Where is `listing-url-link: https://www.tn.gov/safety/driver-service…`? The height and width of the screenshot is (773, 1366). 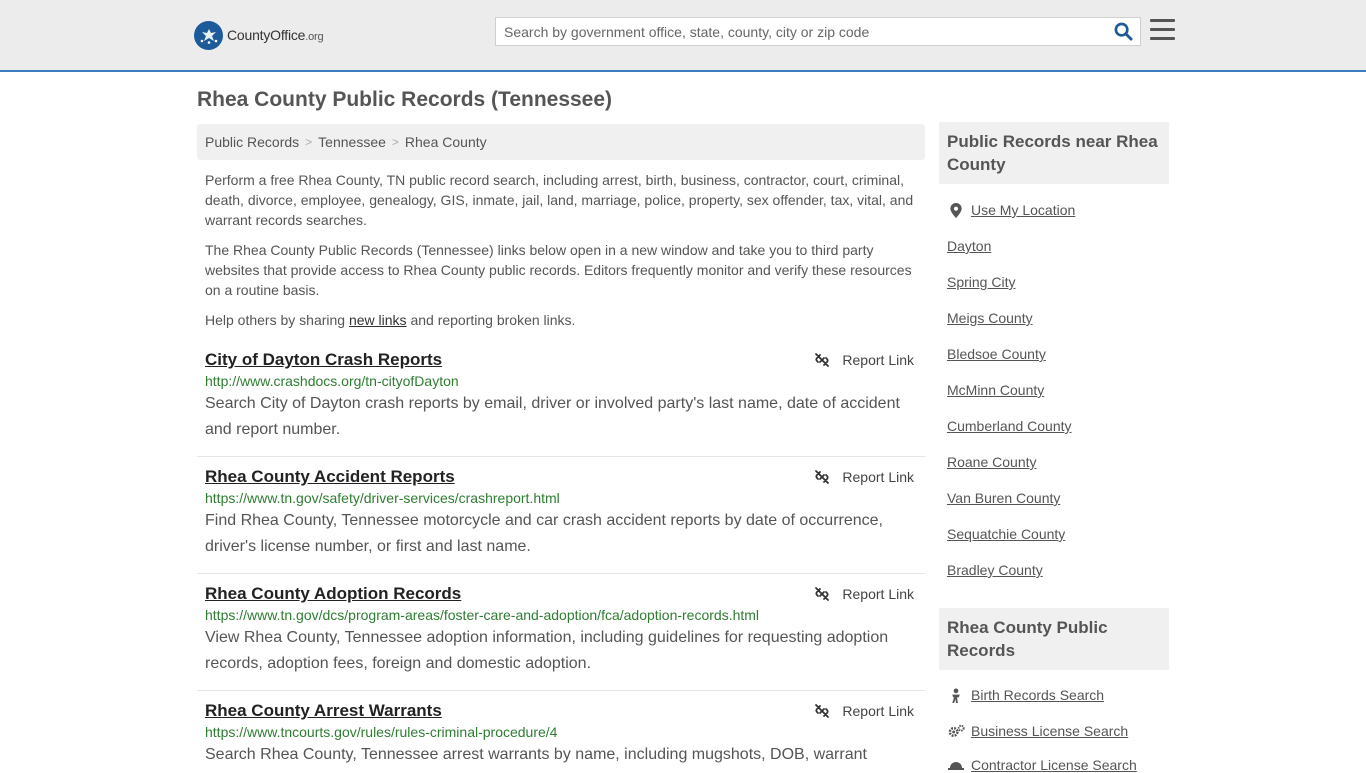
listing-url-link: https://www.tn.gov/safety/driver-service… is located at coordinates (565, 498).